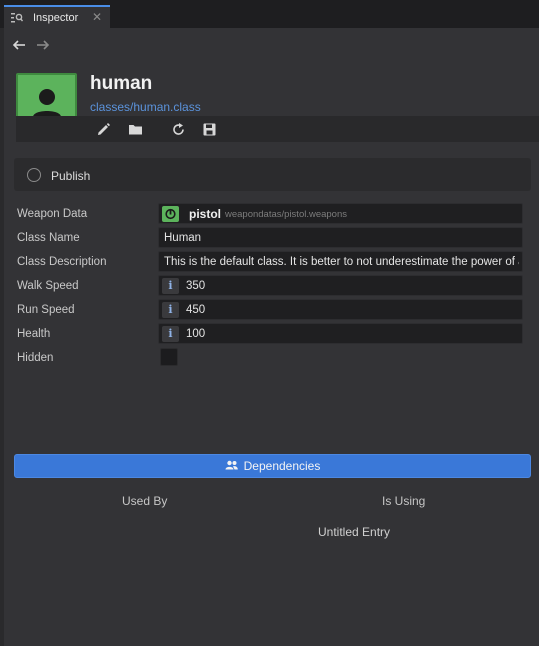 The image size is (539, 646). I want to click on weapon-path: weapondatas/pistol.weapons, so click(286, 214).